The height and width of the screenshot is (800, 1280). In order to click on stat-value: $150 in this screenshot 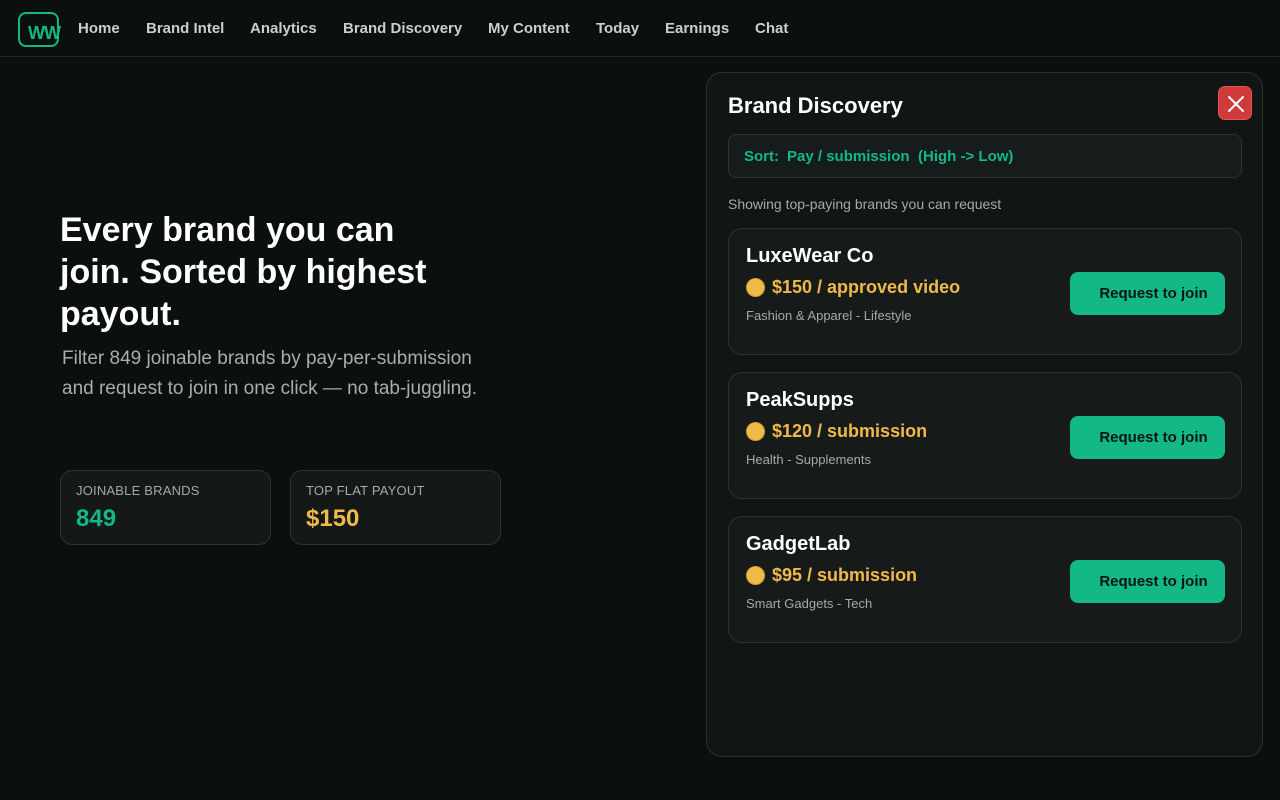, I will do `click(333, 518)`.